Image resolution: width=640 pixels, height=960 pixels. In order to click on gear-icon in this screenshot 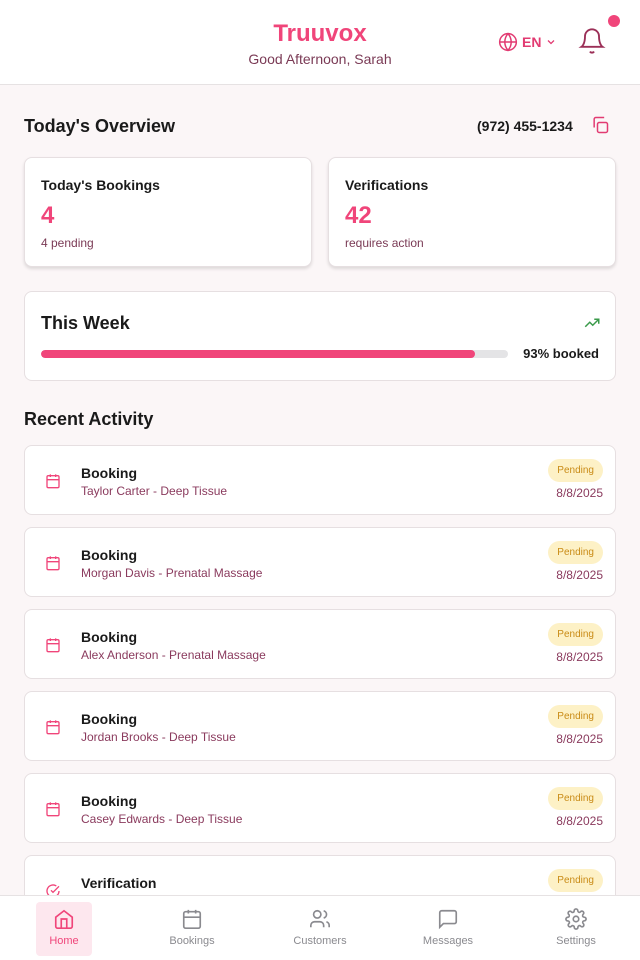, I will do `click(576, 919)`.